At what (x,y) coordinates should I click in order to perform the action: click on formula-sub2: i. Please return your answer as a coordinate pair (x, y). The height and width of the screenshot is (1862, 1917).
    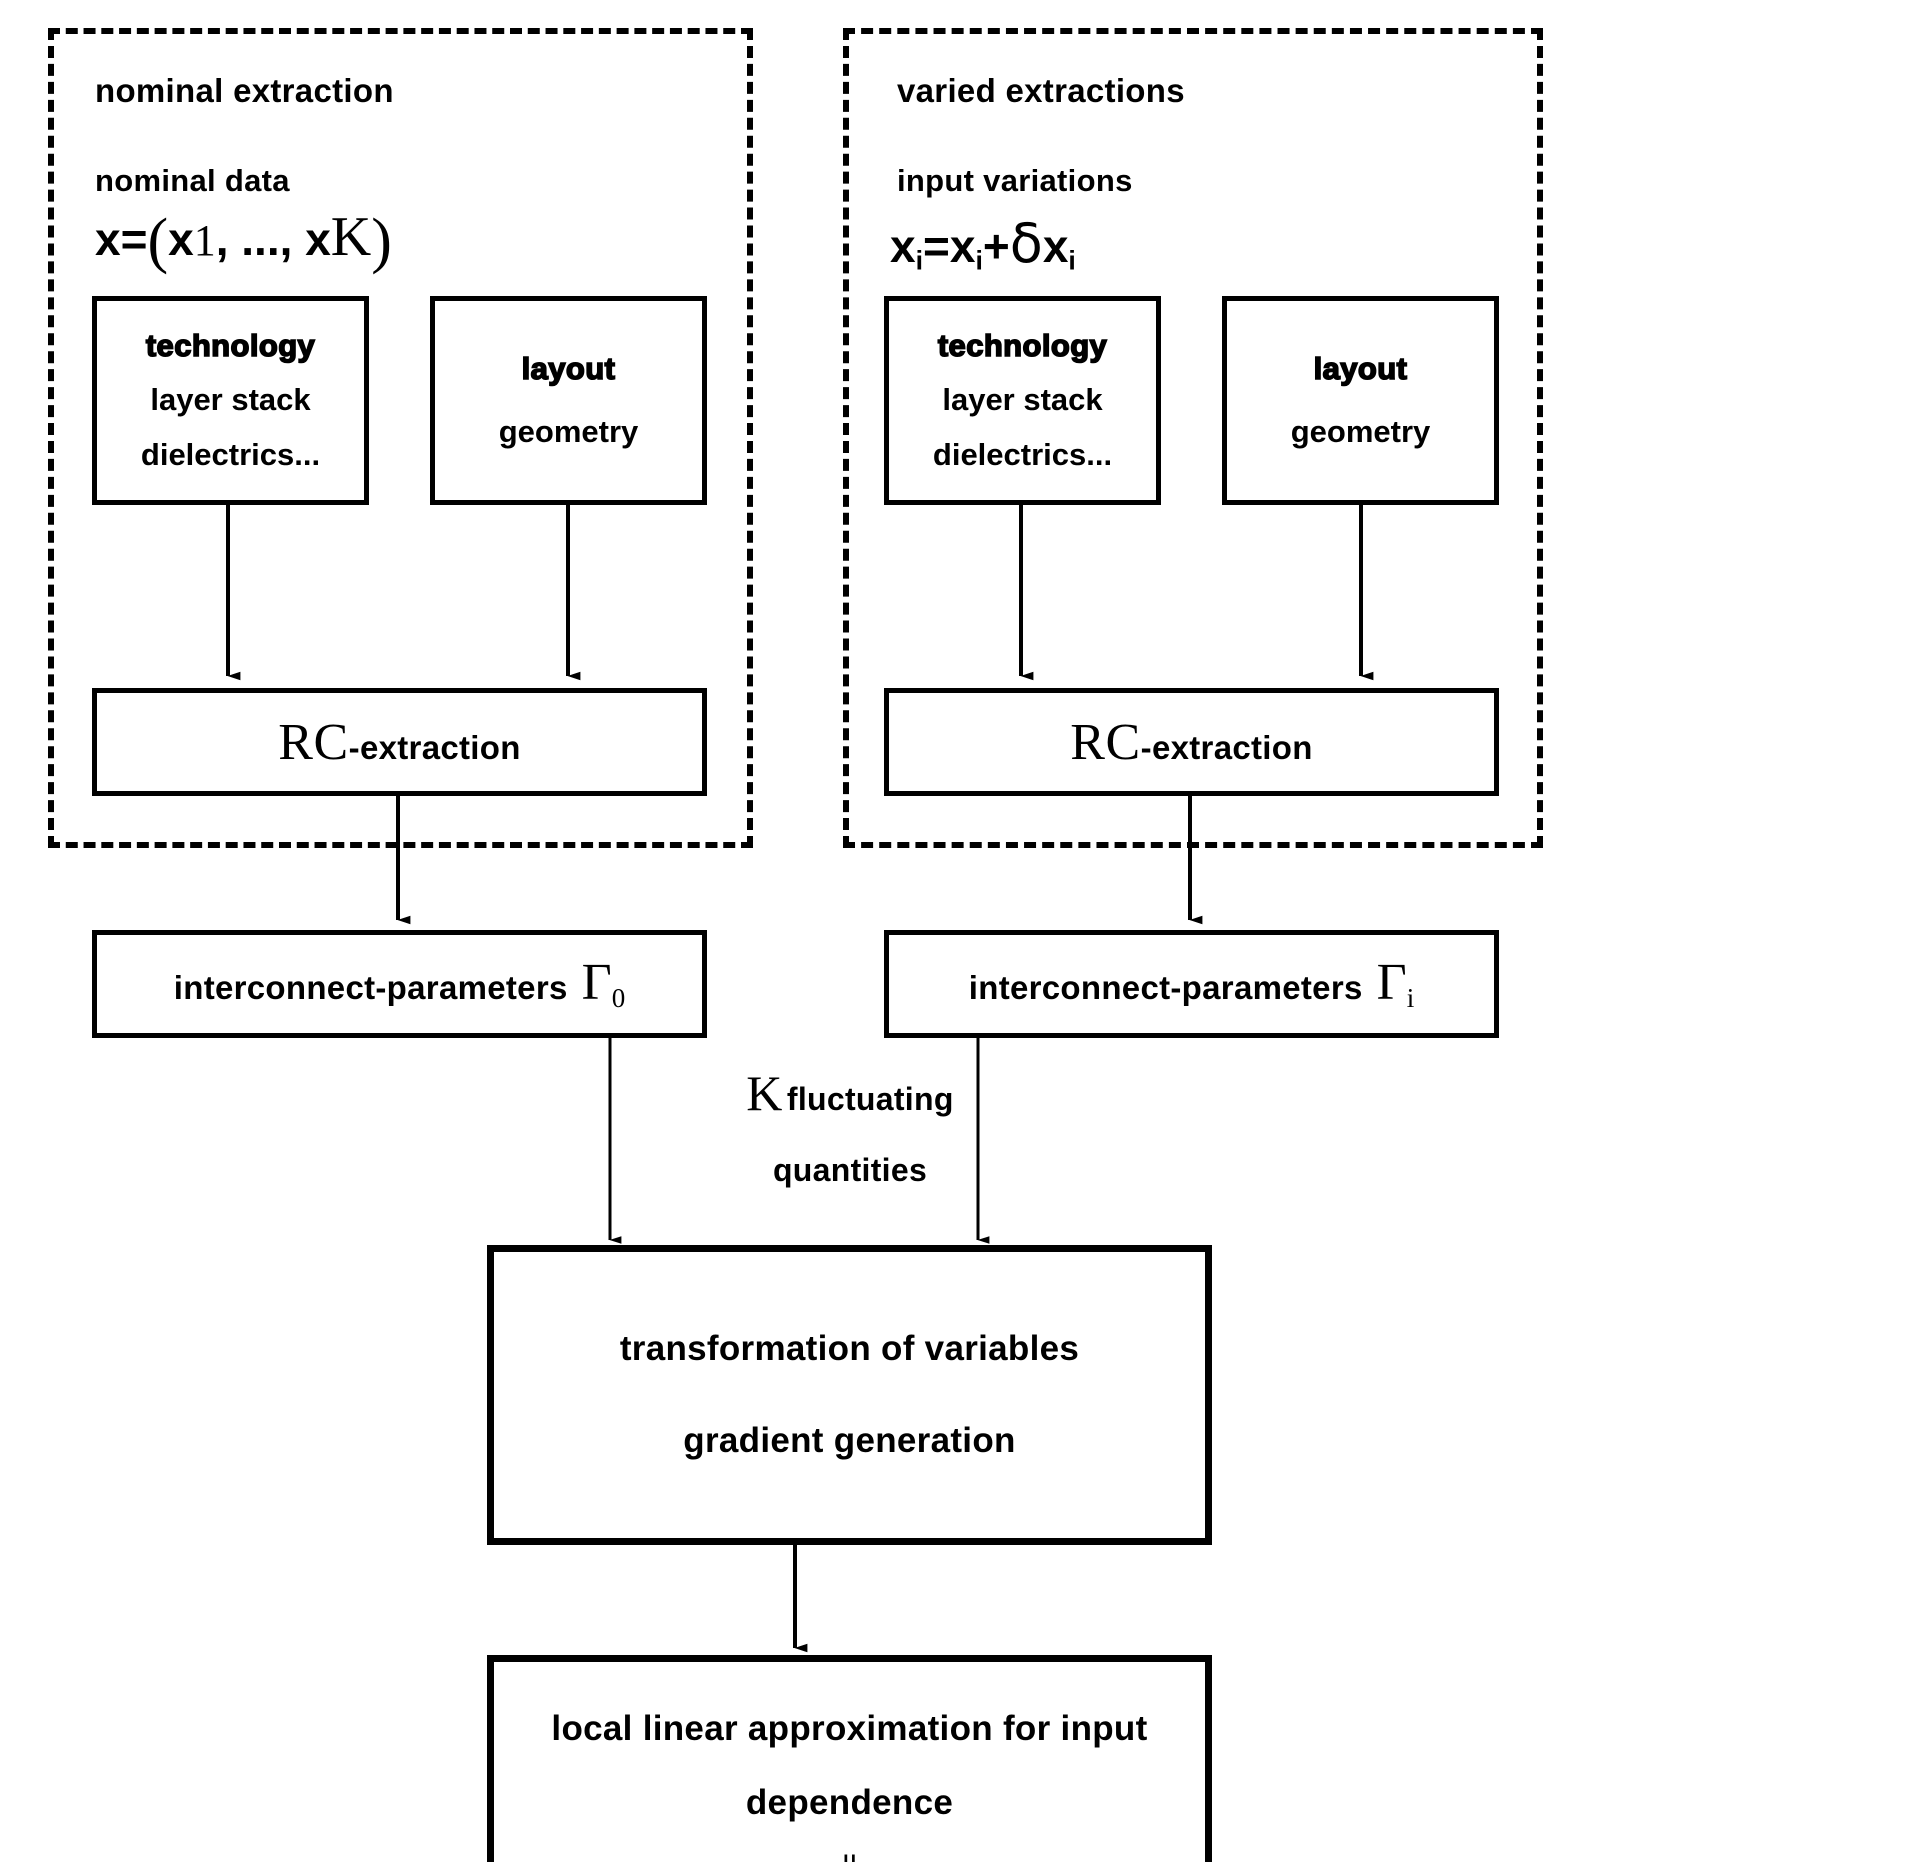
    Looking at the image, I should click on (1072, 260).